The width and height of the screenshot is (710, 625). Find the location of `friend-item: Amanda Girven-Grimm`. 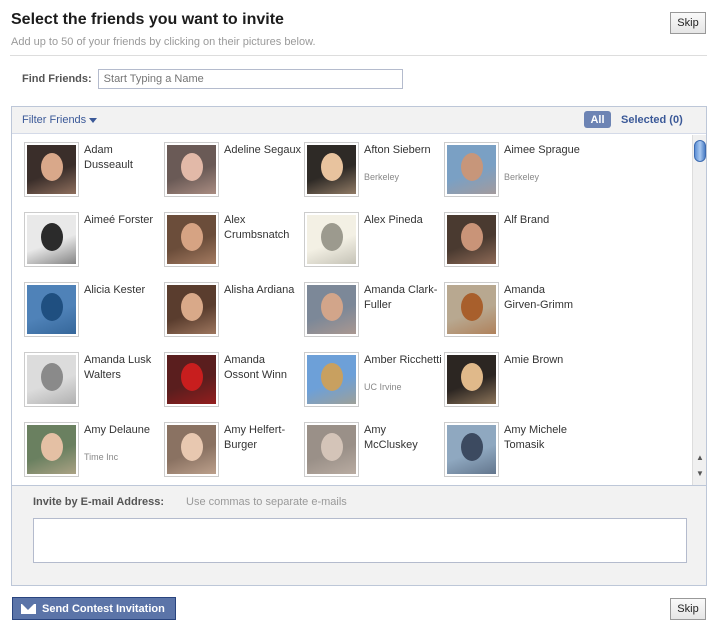

friend-item: Amanda Girven-Grimm is located at coordinates (514, 310).